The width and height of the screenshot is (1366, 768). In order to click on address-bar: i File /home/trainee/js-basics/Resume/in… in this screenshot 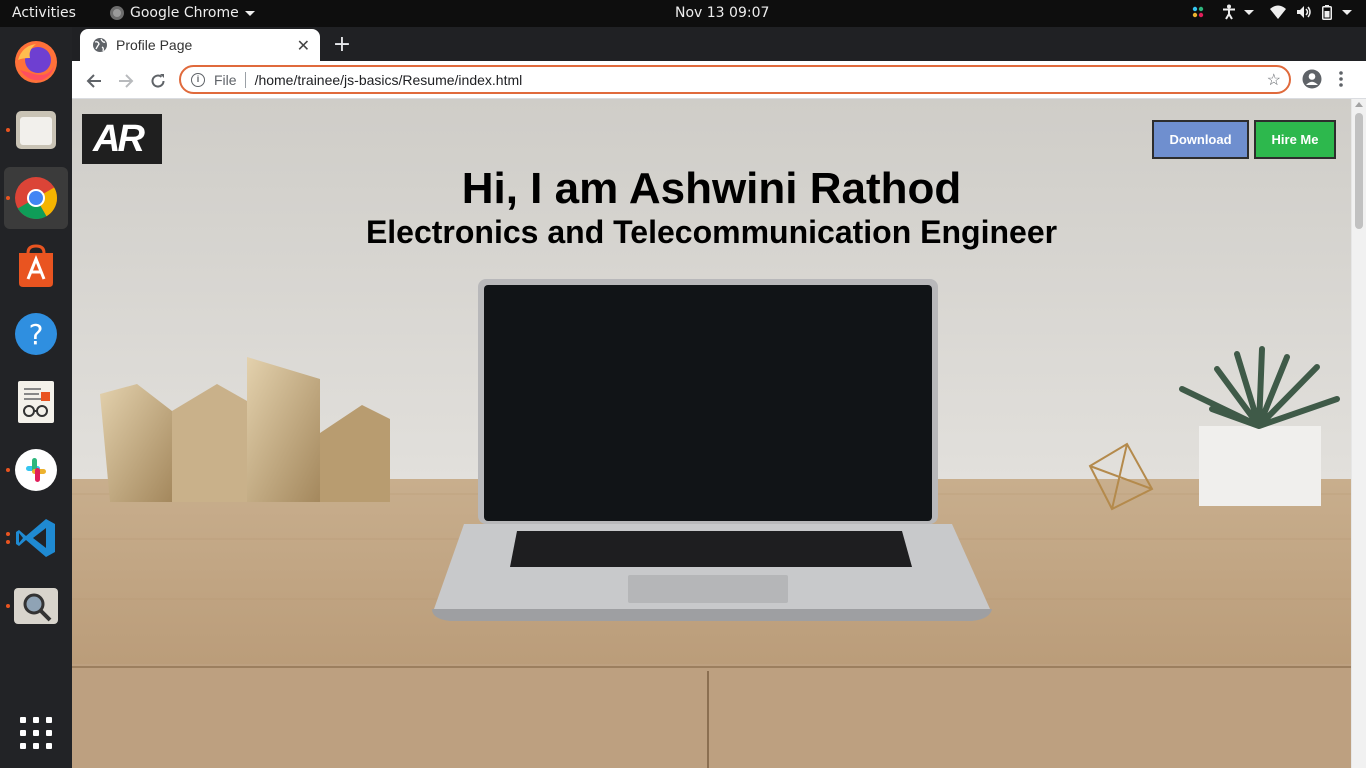, I will do `click(735, 79)`.